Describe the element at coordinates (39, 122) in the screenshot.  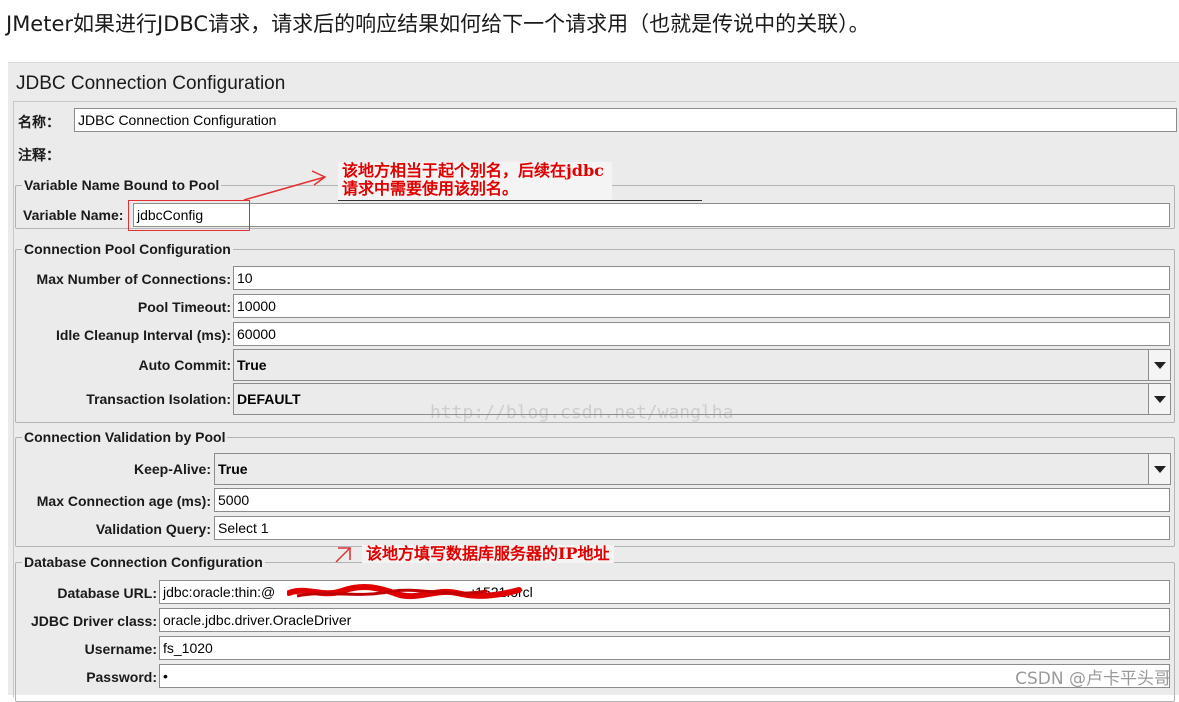
I see `name-label: 名称：` at that location.